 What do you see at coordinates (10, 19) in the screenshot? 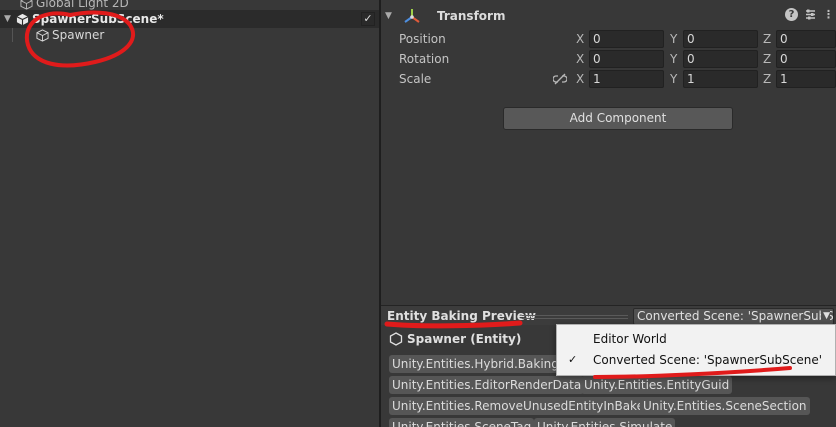
I see `expand-arrow-icon: ▼` at bounding box center [10, 19].